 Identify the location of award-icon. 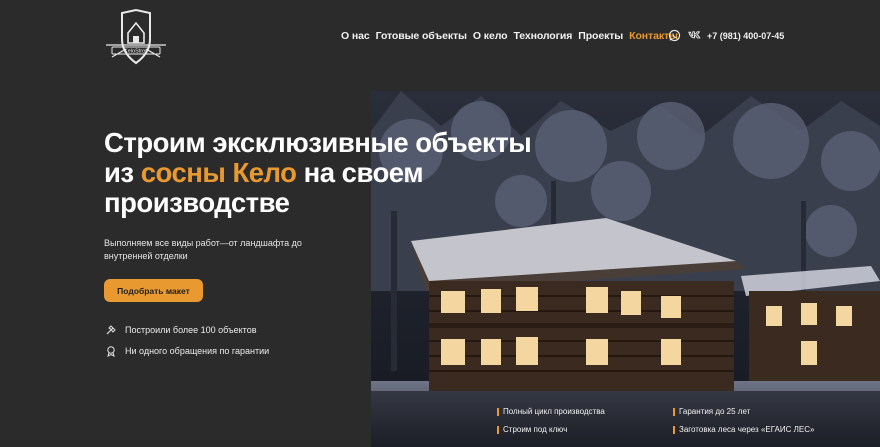
(111, 351).